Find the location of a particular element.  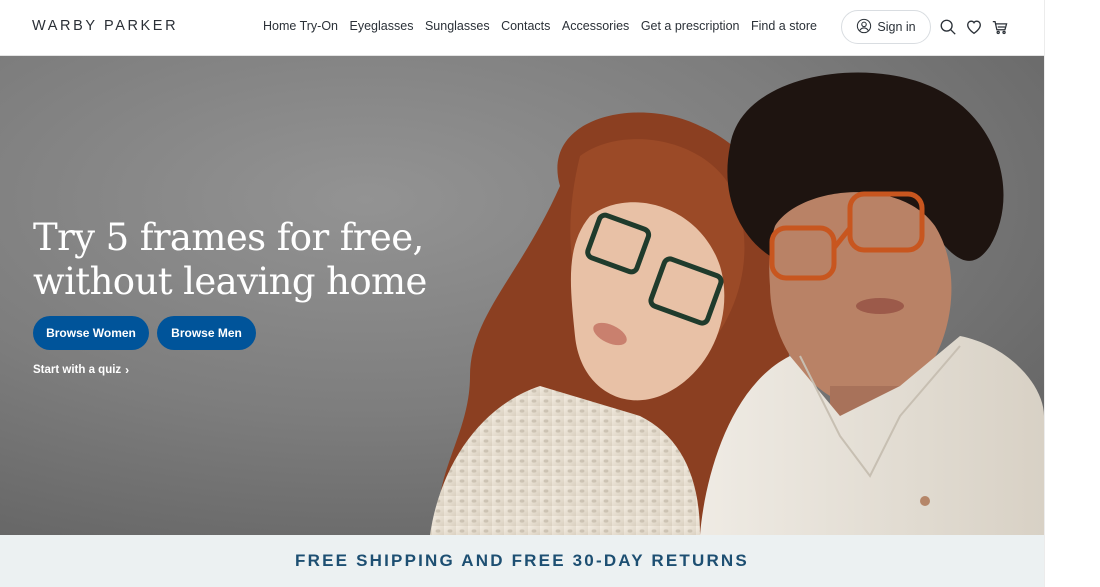

promo-banner: FREE SHIPPING AND FREE 30-DAY RETURNS is located at coordinates (522, 561).